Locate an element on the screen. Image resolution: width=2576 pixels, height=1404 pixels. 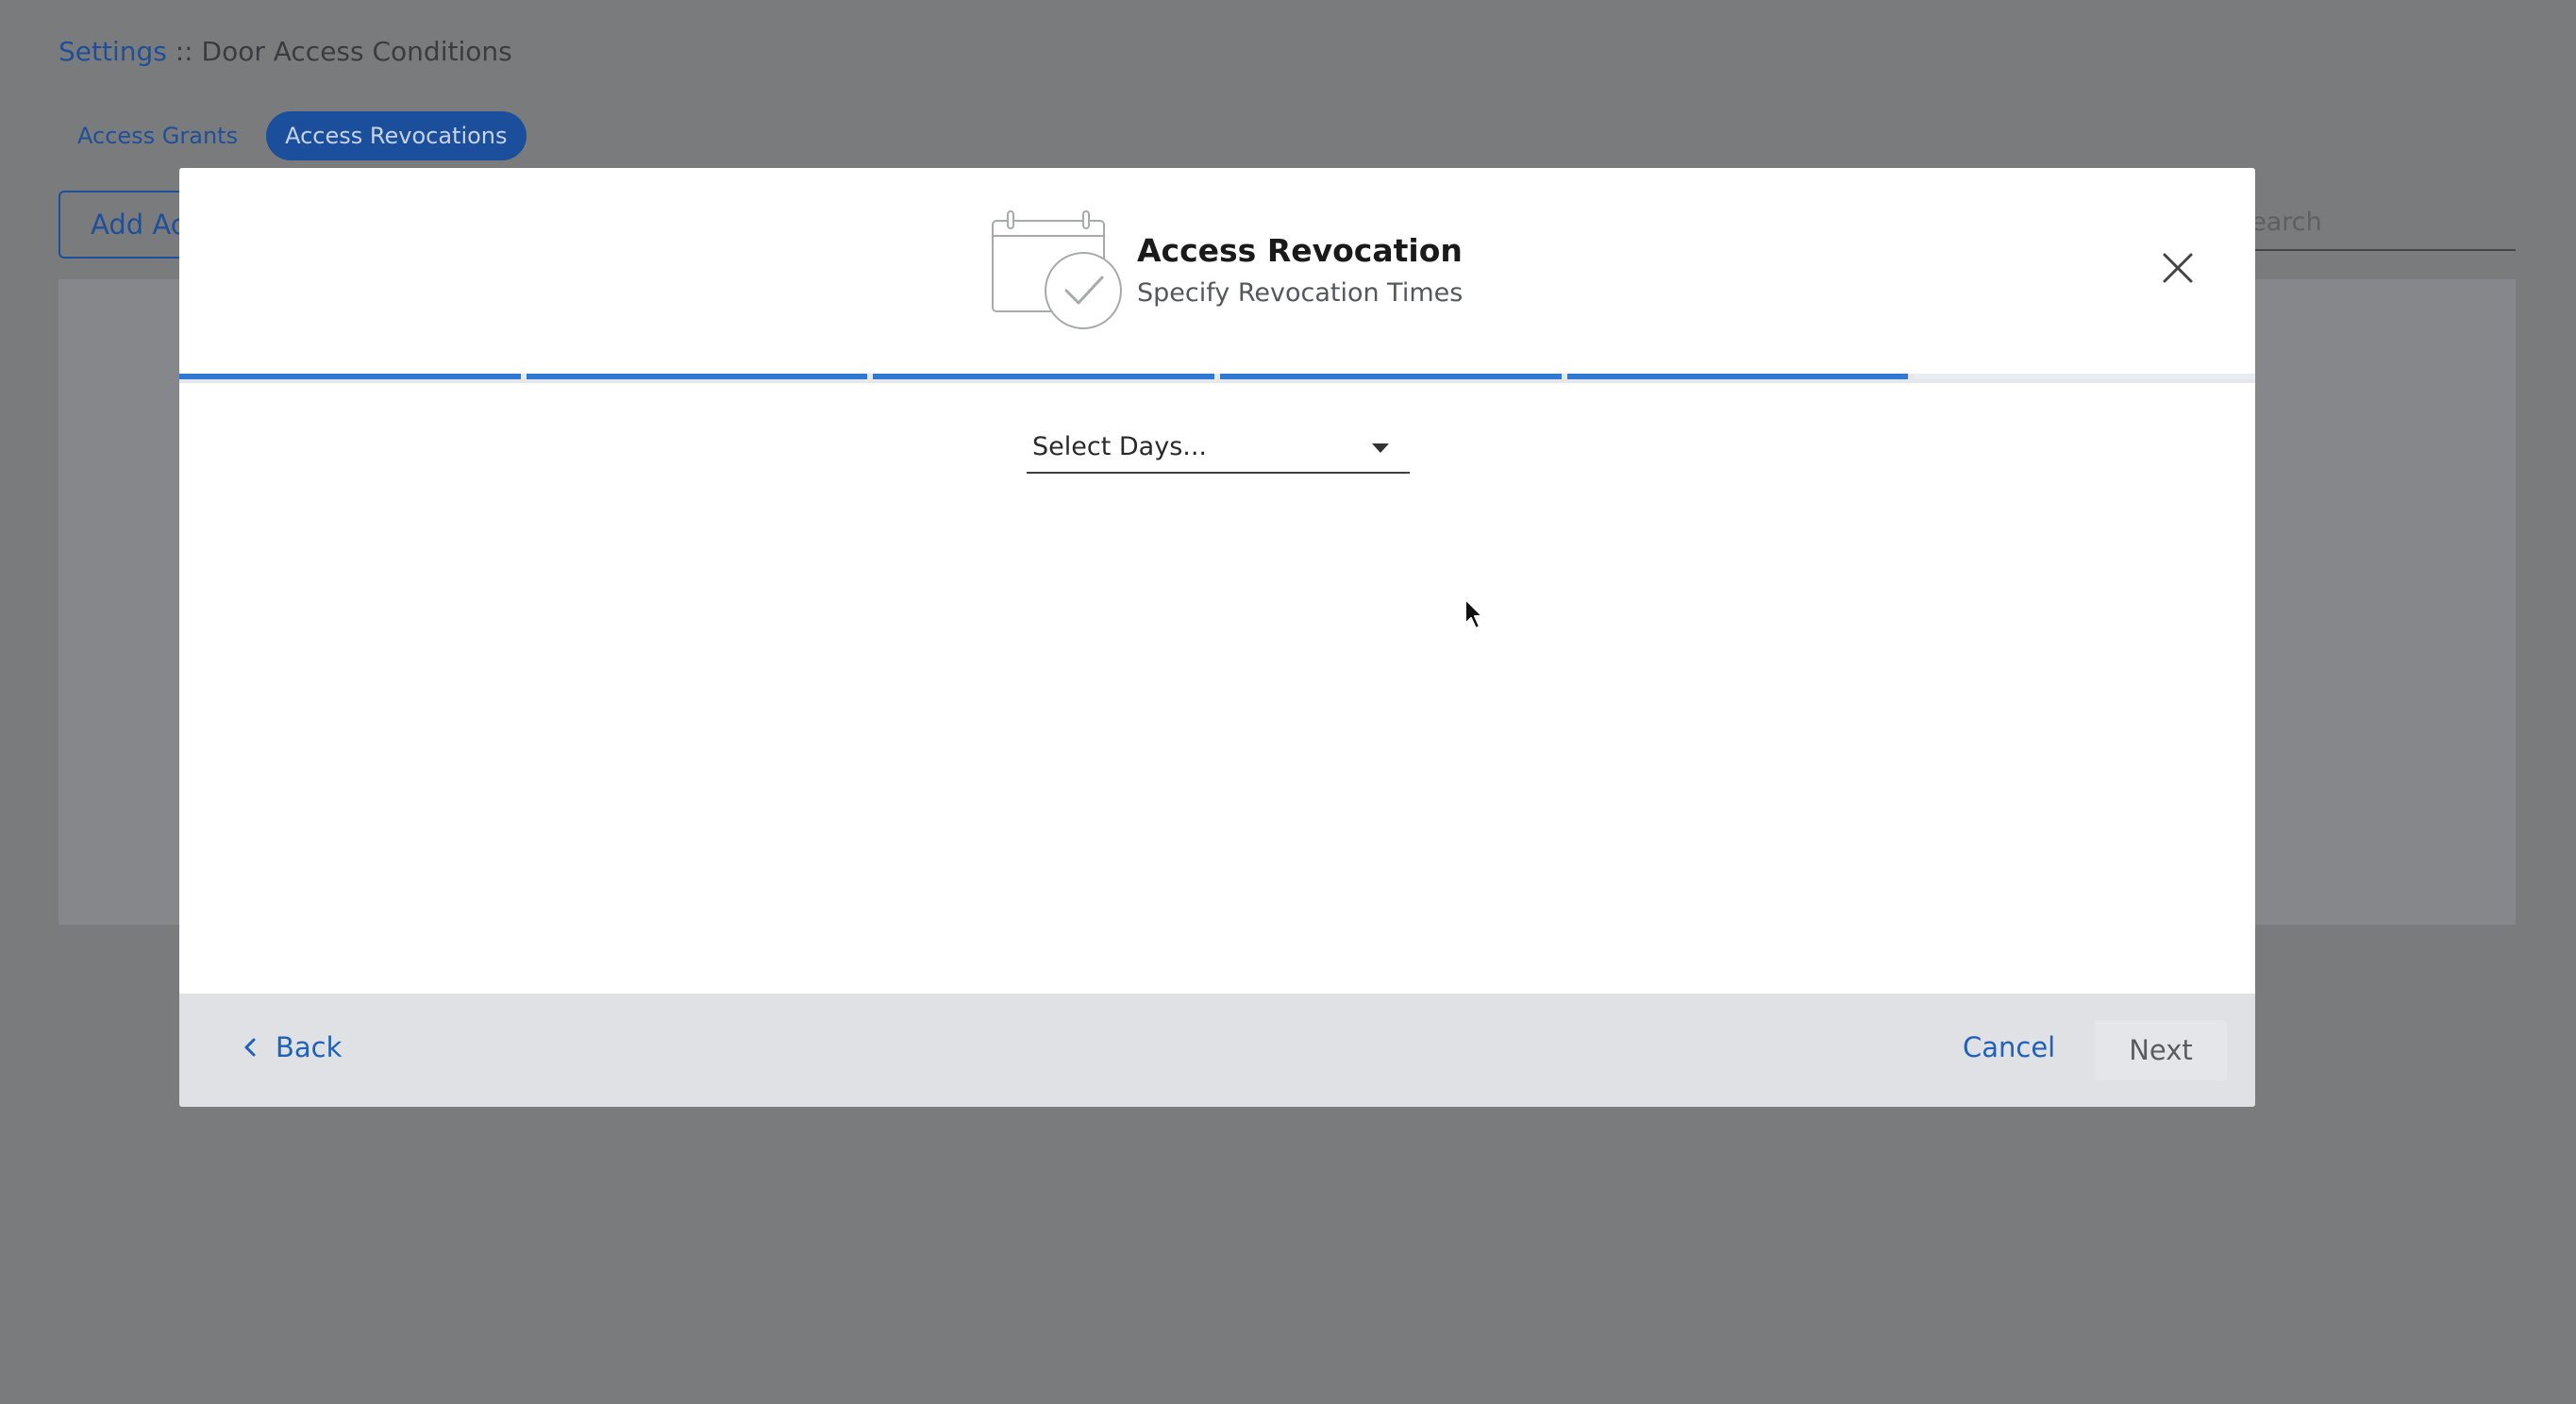
back-button: Back is located at coordinates (292, 1047).